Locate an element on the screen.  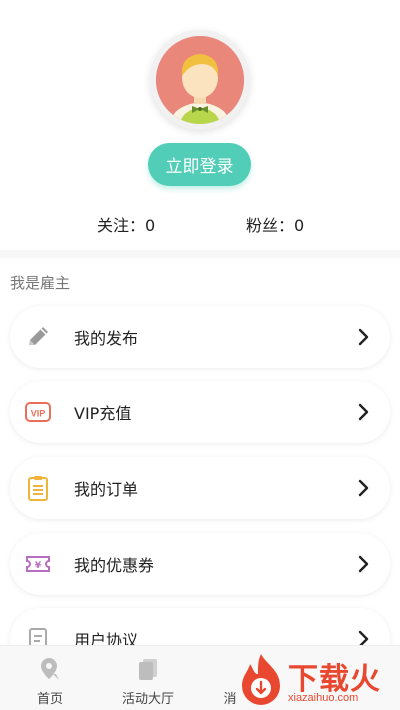
menu-item-vip-recharge: VIP VIP充值 is located at coordinates (200, 412).